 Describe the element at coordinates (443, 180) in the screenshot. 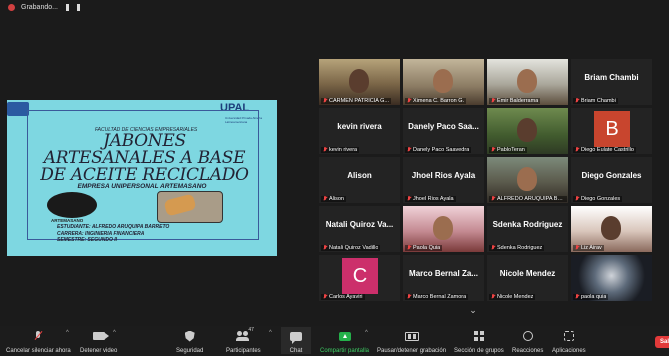

I see `participant-tile: Jhoel Rios Ayala Jhoel Rios Ayala` at that location.